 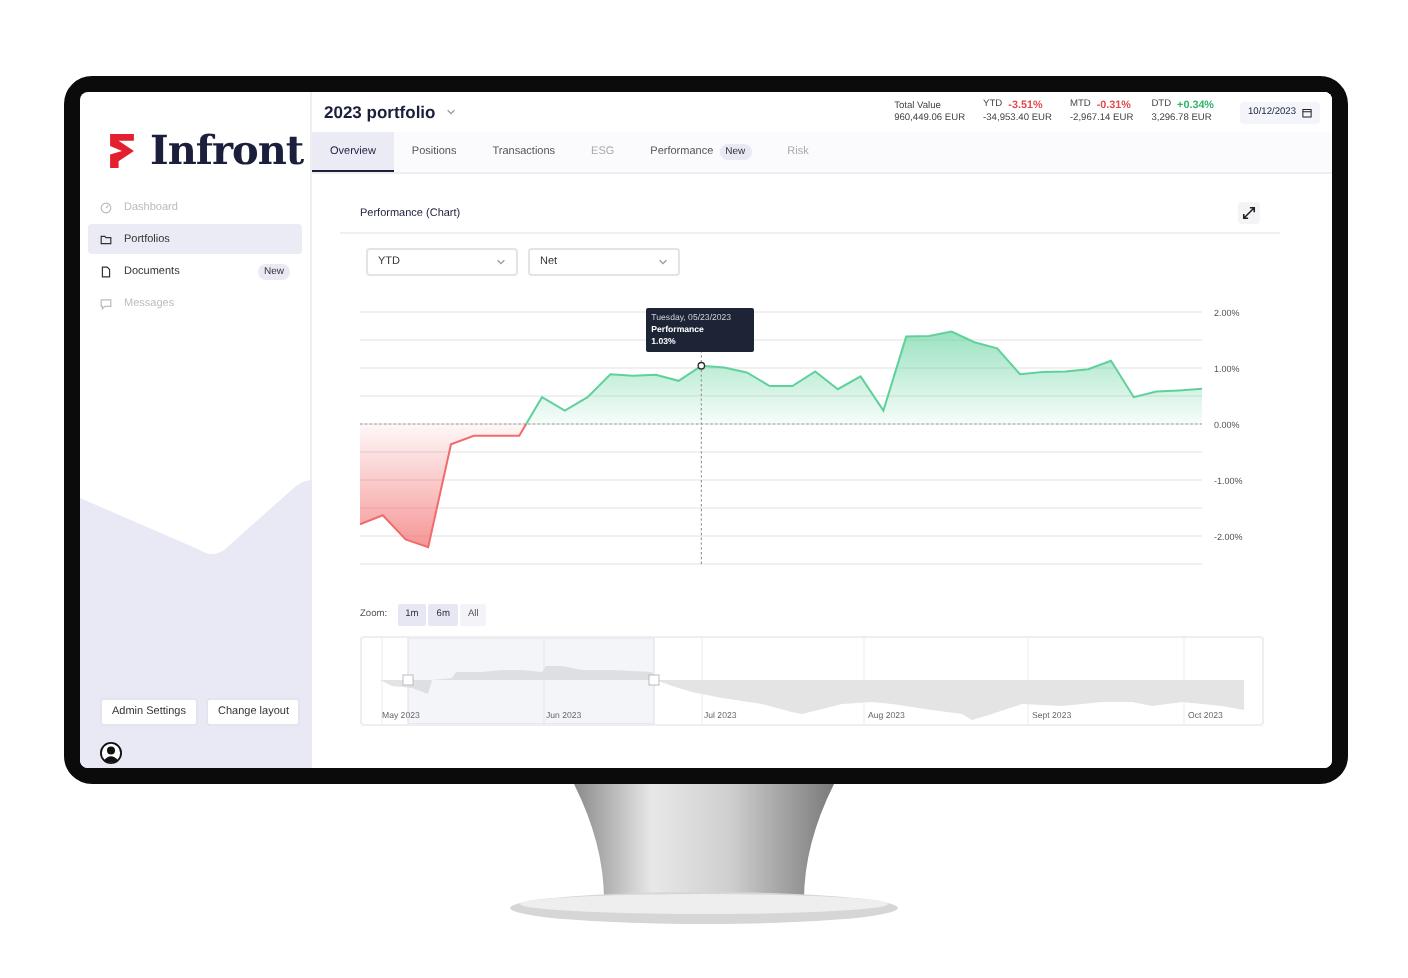 I want to click on message-icon, so click(x=106, y=303).